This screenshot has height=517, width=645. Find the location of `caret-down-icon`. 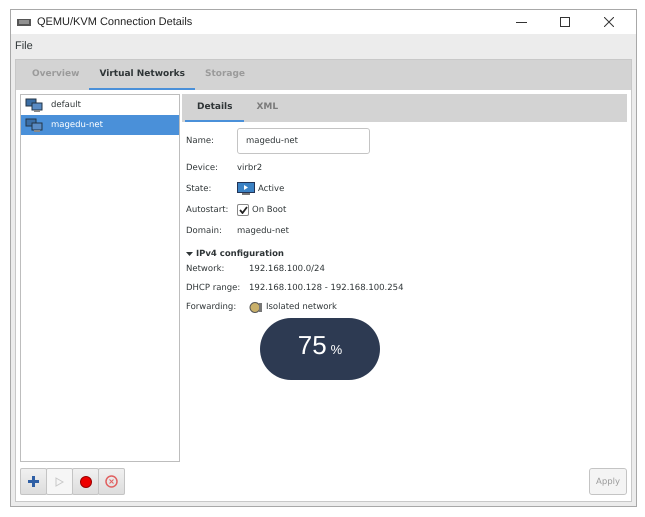

caret-down-icon is located at coordinates (189, 254).